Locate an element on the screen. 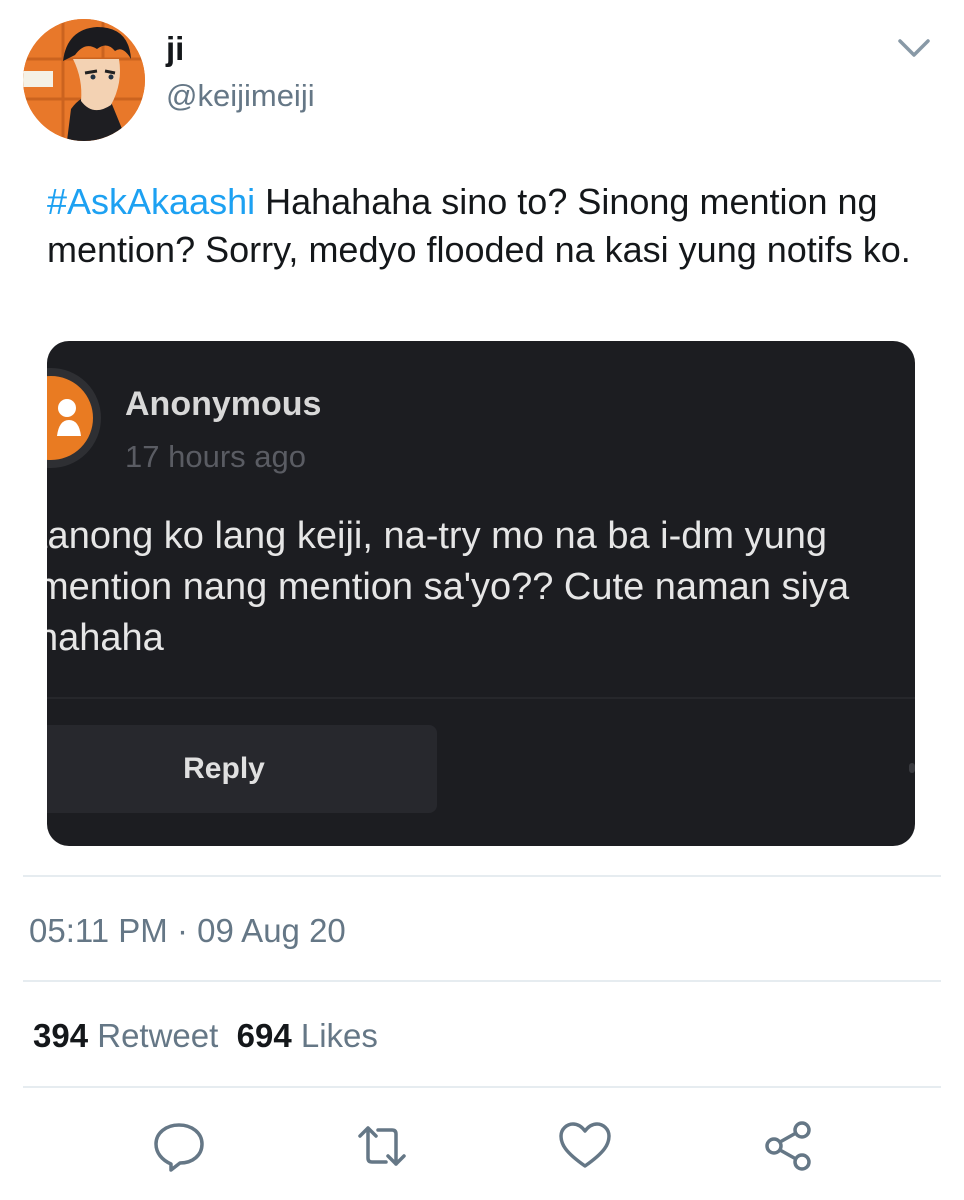  avatar is located at coordinates (84, 80).